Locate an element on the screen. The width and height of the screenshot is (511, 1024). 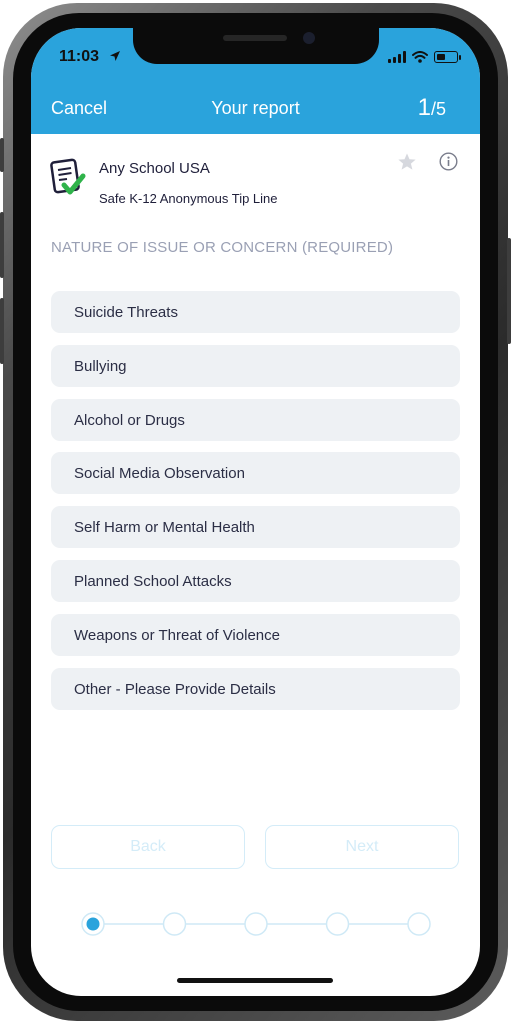
school-subtitle: Safe K-12 Anonymous Tip Line is located at coordinates (188, 198).